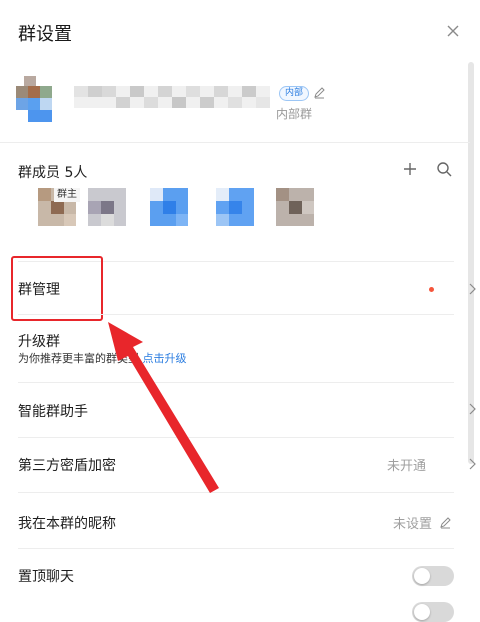  Describe the element at coordinates (53, 412) in the screenshot. I see `row-label: 智能群助手` at that location.